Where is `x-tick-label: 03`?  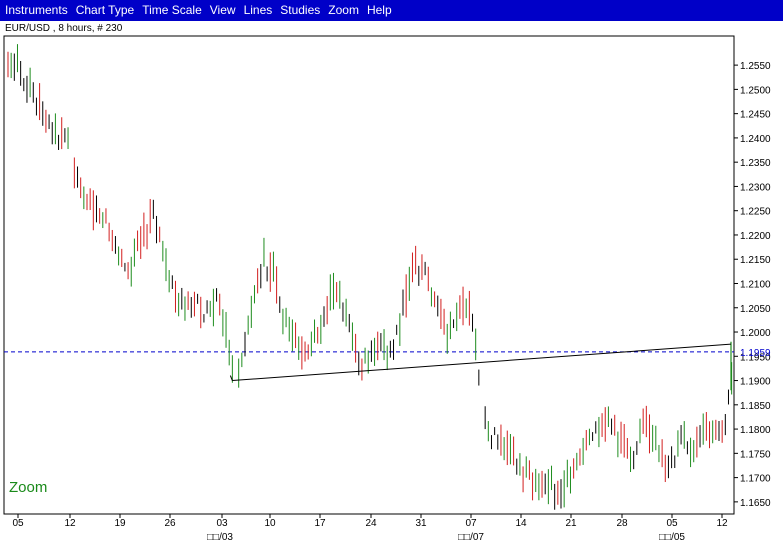 x-tick-label: 03 is located at coordinates (222, 523).